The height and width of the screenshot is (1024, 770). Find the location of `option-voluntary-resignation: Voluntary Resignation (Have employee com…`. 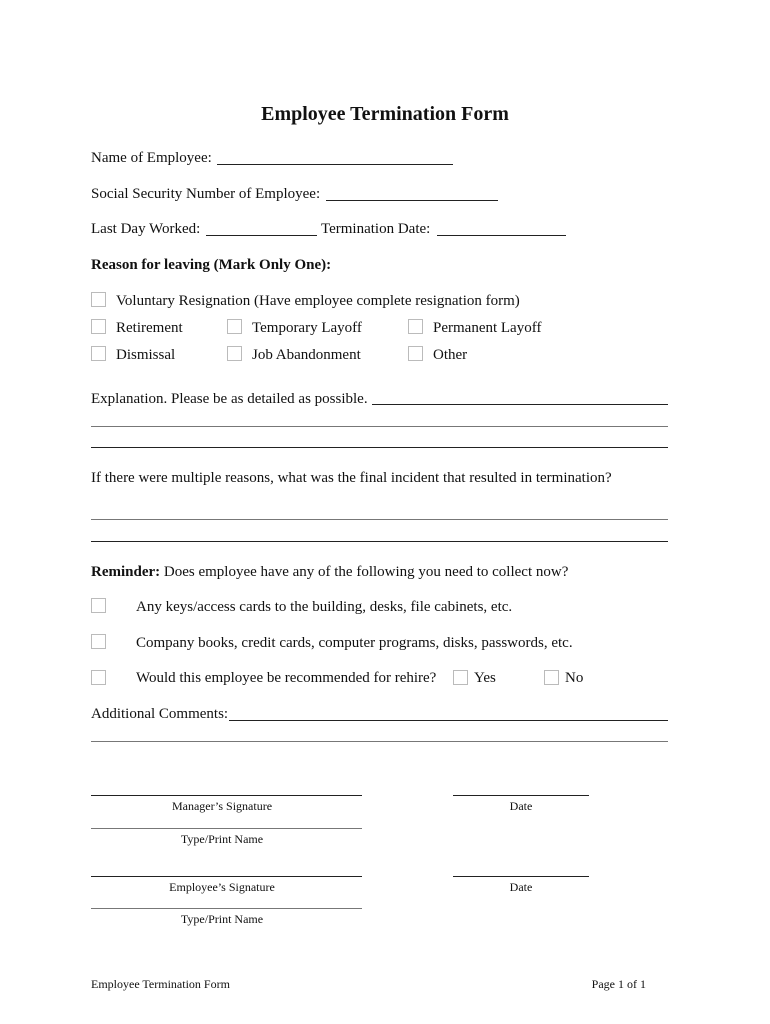

option-voluntary-resignation: Voluntary Resignation (Have employee com… is located at coordinates (318, 301).